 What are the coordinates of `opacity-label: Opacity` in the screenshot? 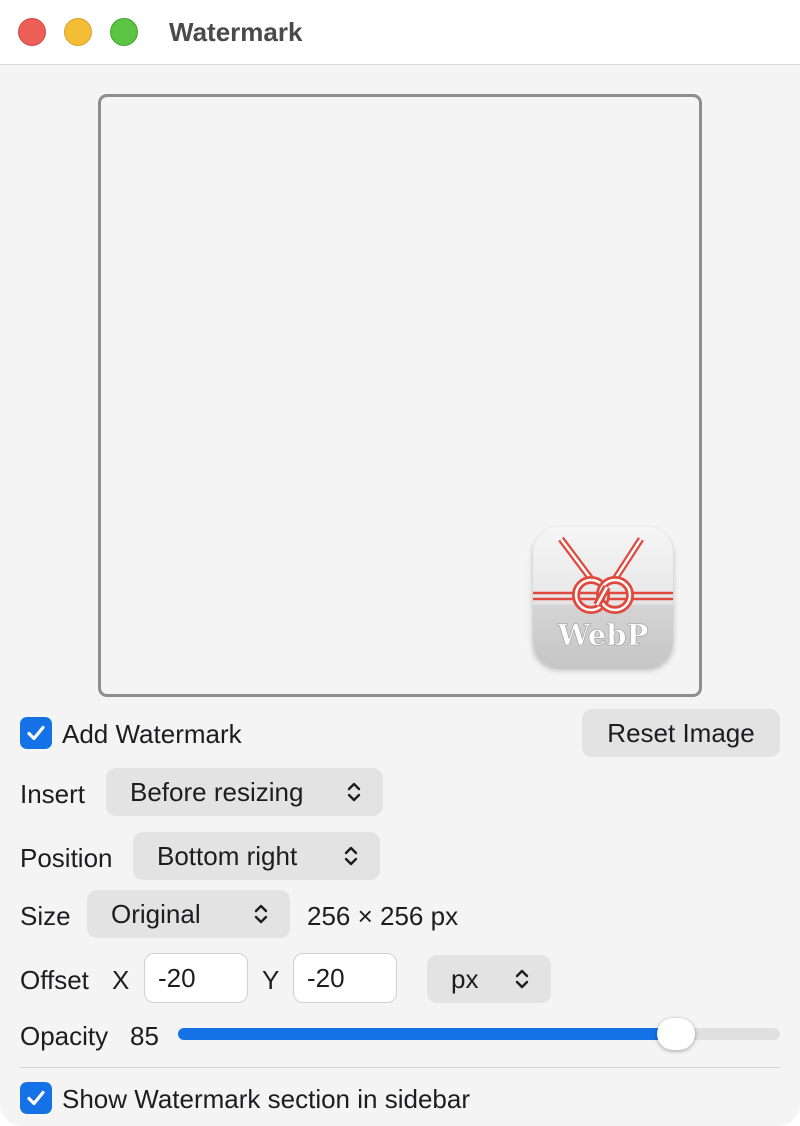 It's located at (64, 1036).